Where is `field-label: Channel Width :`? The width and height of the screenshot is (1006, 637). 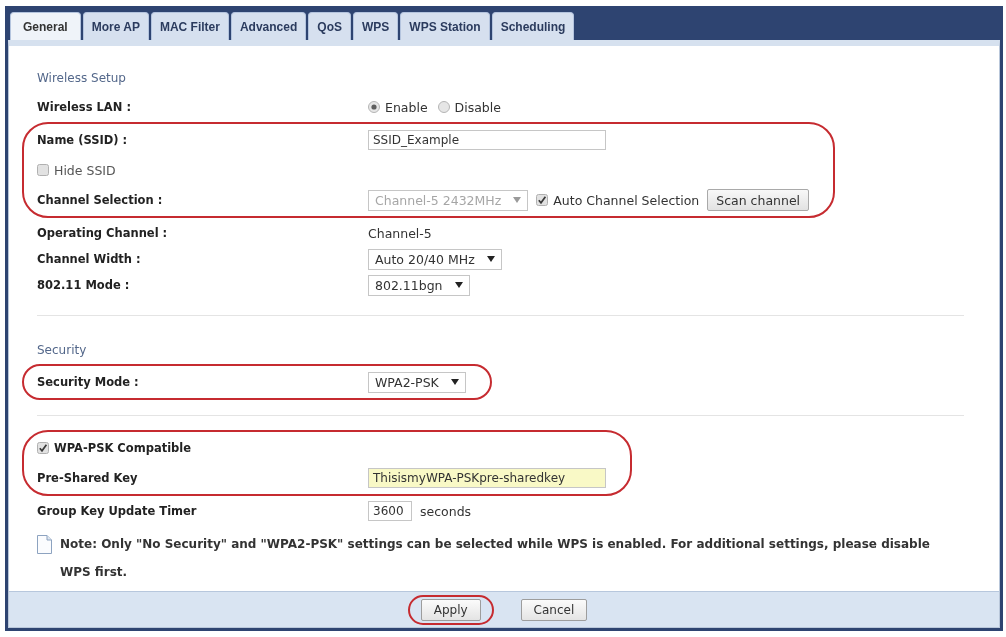 field-label: Channel Width : is located at coordinates (89, 259).